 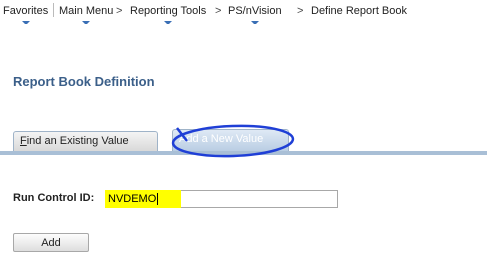 What do you see at coordinates (25, 22) in the screenshot?
I see `favorites-dropdown-icon` at bounding box center [25, 22].